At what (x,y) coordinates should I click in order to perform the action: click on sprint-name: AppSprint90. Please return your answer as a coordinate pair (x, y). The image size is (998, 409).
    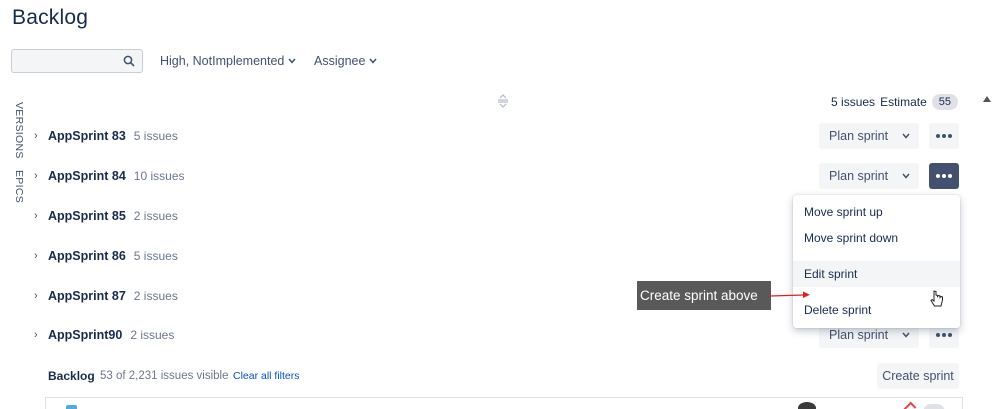
    Looking at the image, I should click on (85, 335).